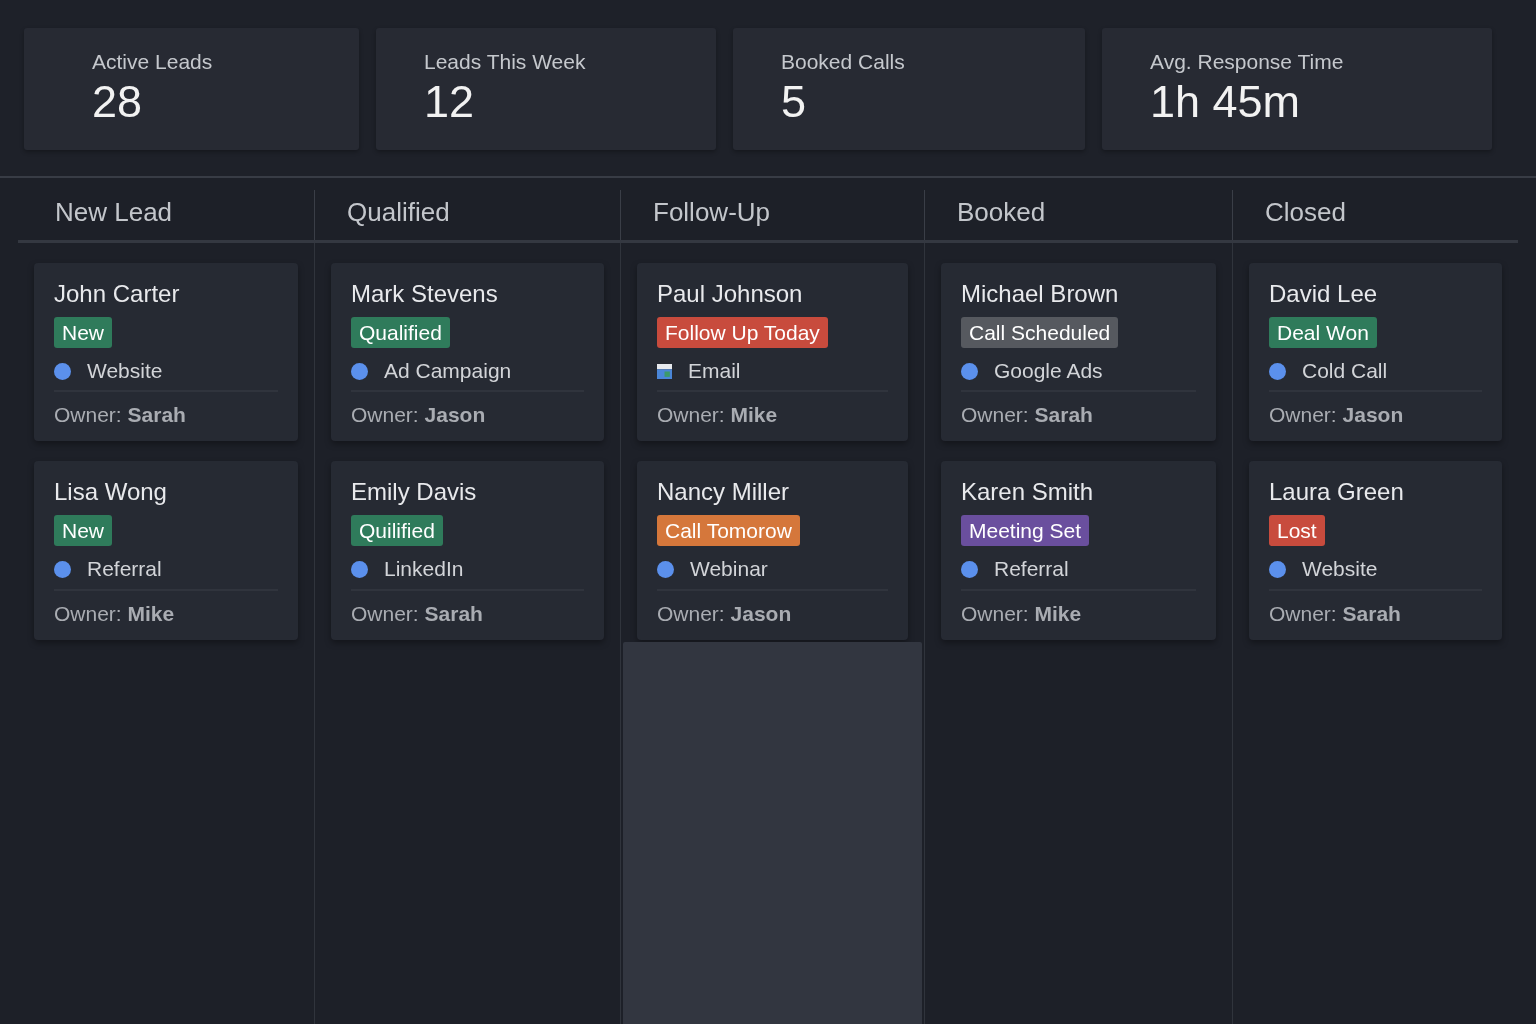  Describe the element at coordinates (398, 212) in the screenshot. I see `column-header: Qualified` at that location.